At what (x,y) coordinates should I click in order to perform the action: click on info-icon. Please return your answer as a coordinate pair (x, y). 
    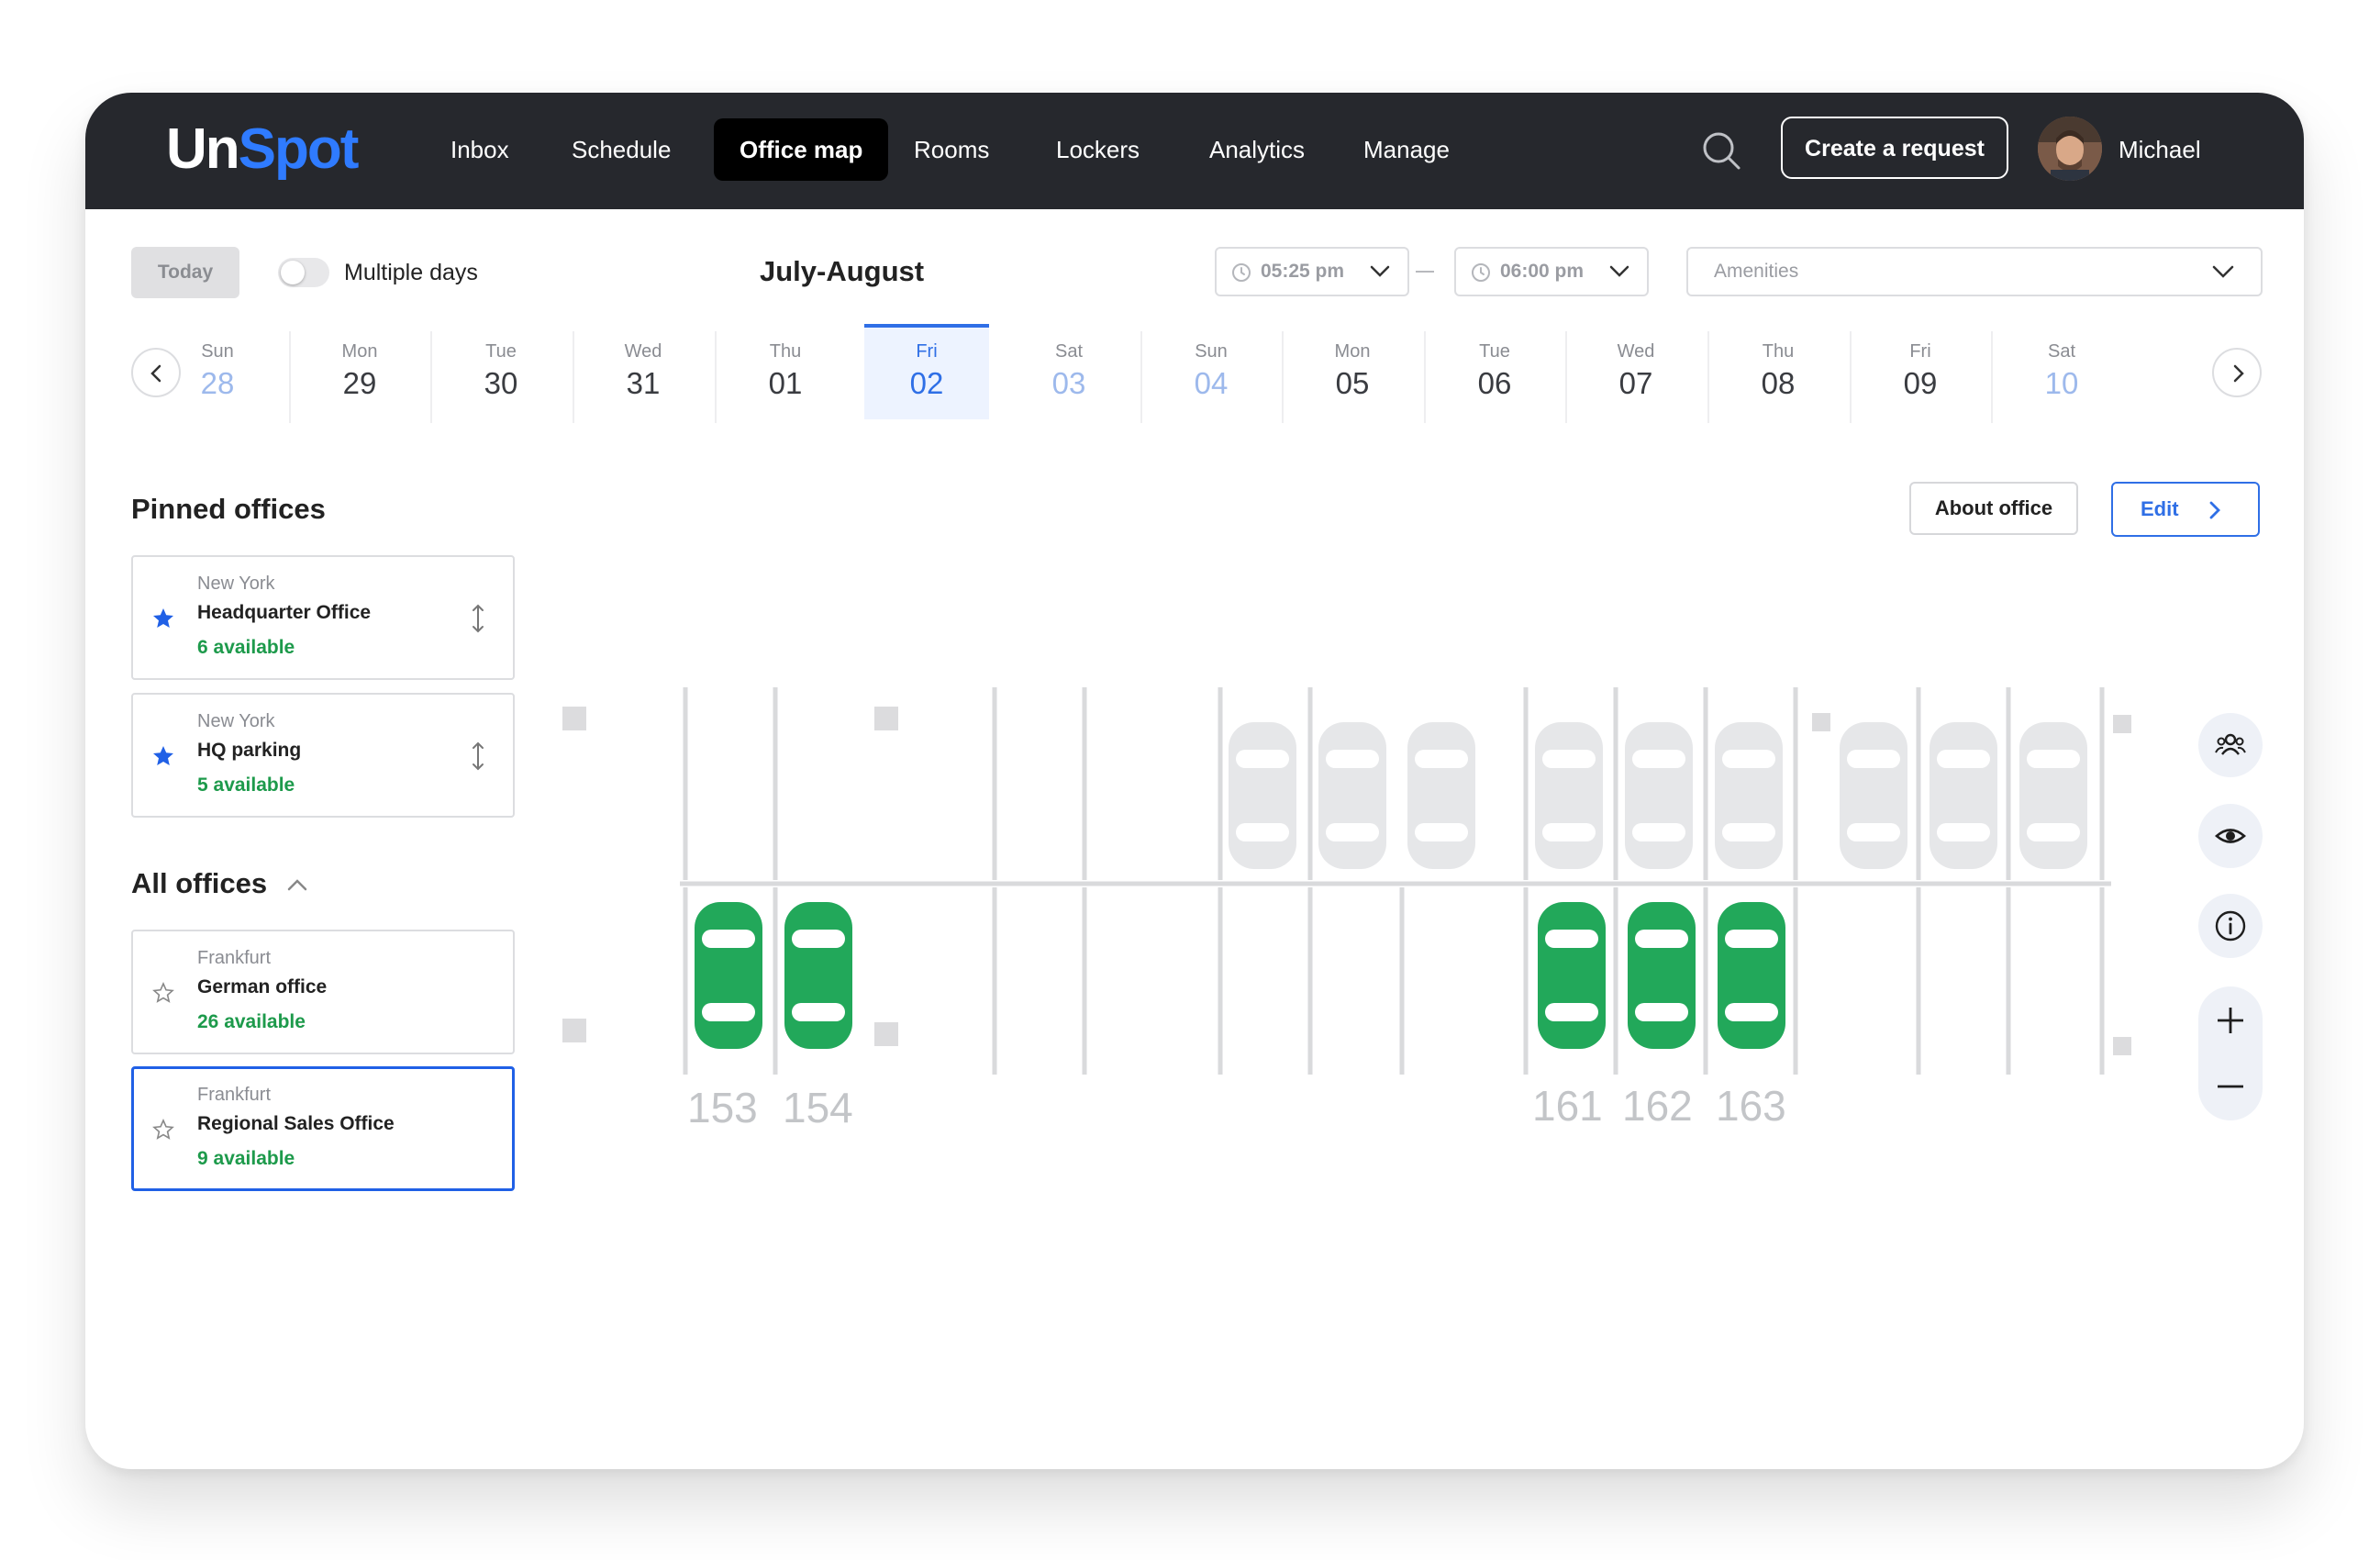
    Looking at the image, I should click on (2230, 926).